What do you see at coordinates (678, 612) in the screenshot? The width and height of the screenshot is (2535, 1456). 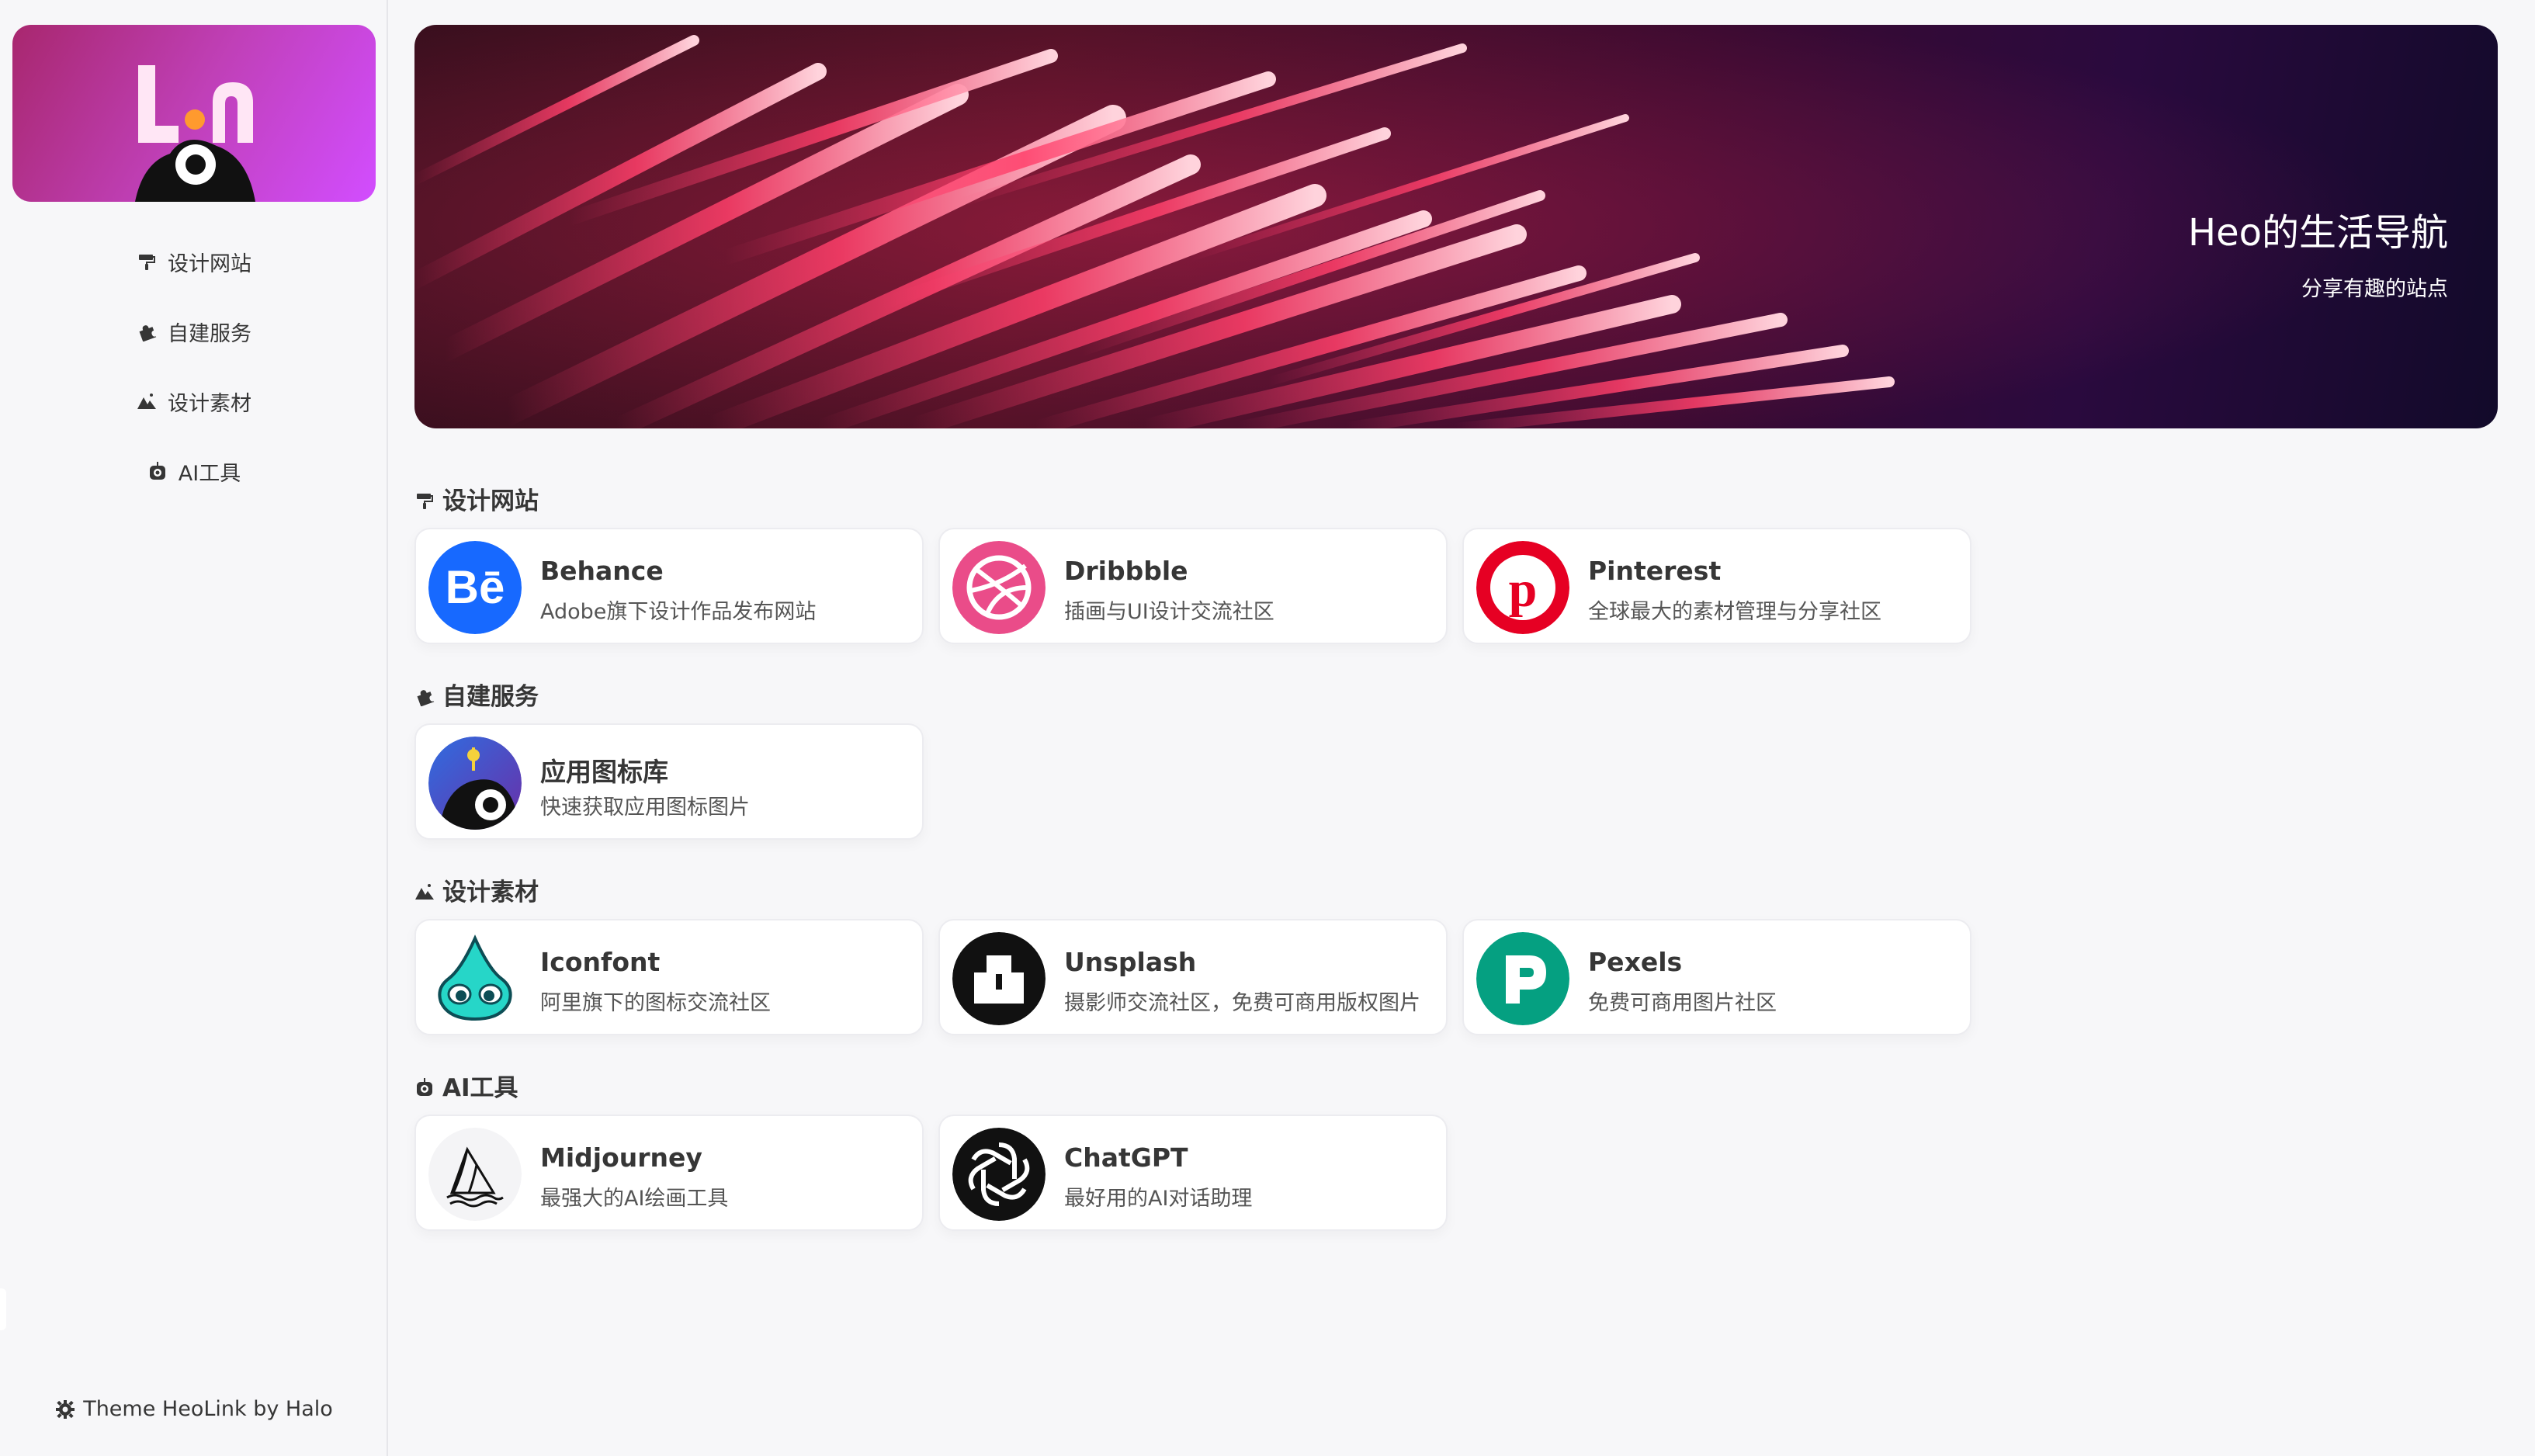 I see `card-description: Adobe旗下设计作品发布网站` at bounding box center [678, 612].